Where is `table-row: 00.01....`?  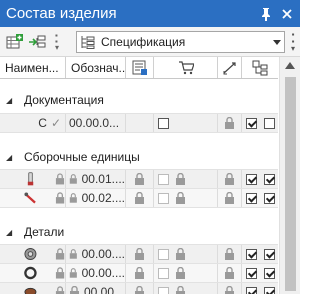 table-row: 00.01.... is located at coordinates (139, 179).